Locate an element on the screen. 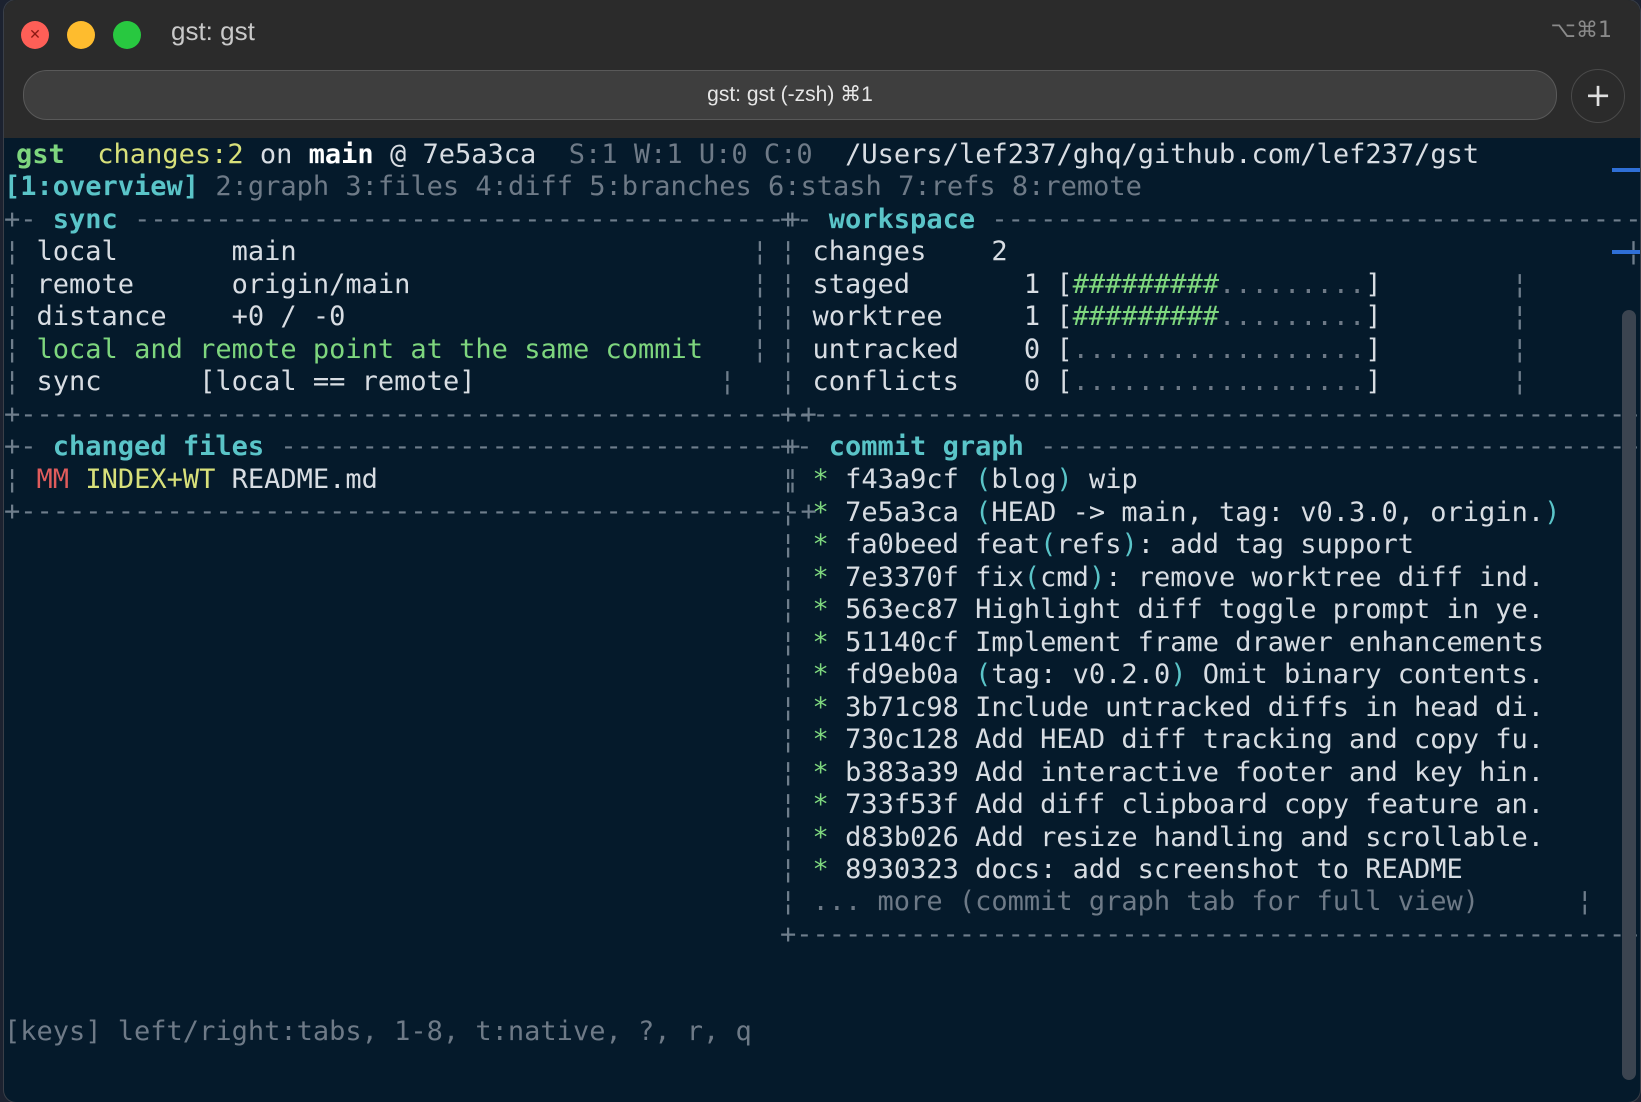 This screenshot has height=1102, width=1641. commit-ref: cmd is located at coordinates (1064, 577).